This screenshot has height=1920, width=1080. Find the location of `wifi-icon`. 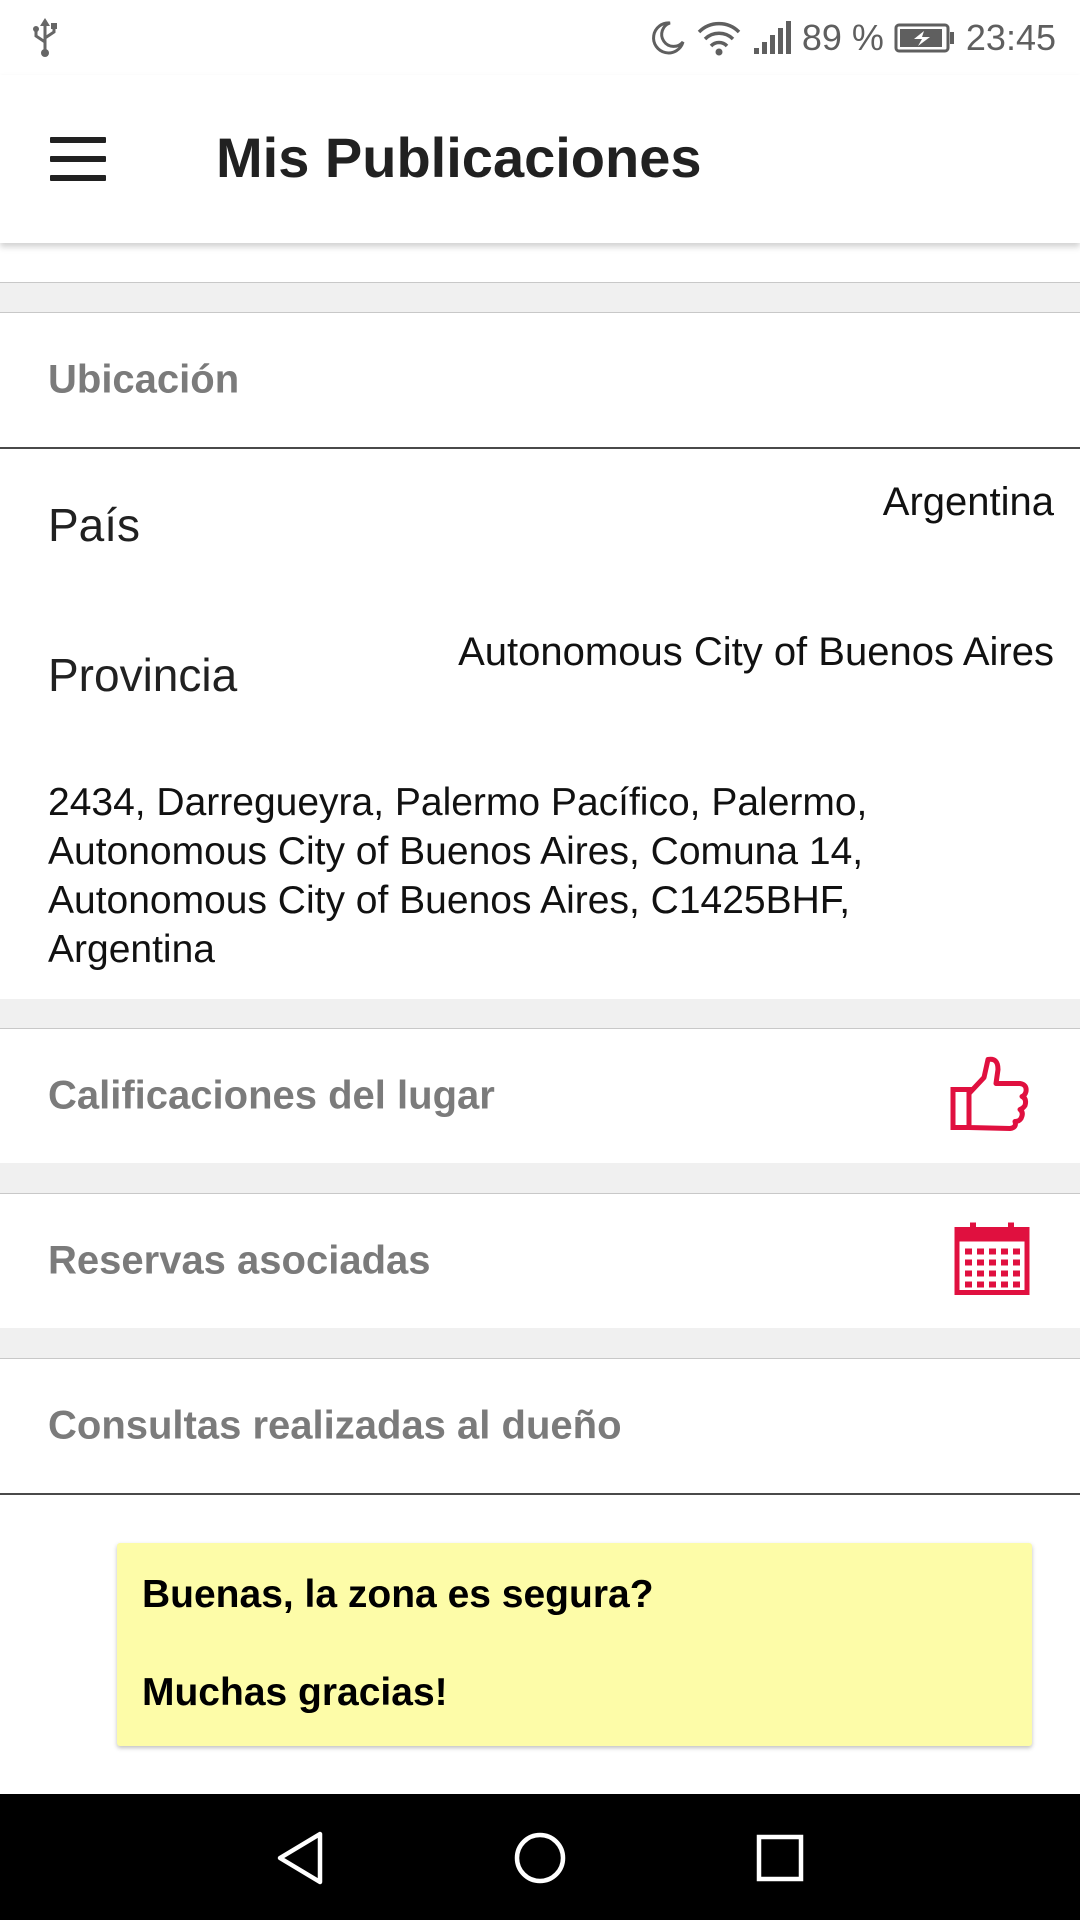

wifi-icon is located at coordinates (719, 38).